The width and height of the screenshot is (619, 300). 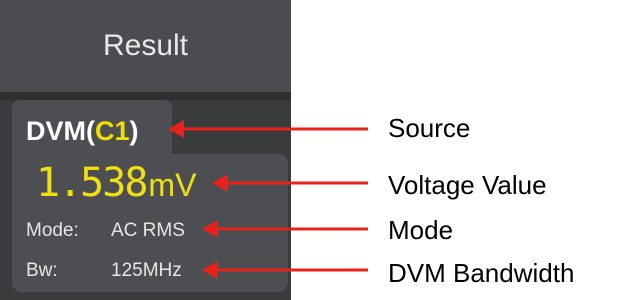 What do you see at coordinates (481, 273) in the screenshot?
I see `bandwidth-callout: DVM Bandwidth` at bounding box center [481, 273].